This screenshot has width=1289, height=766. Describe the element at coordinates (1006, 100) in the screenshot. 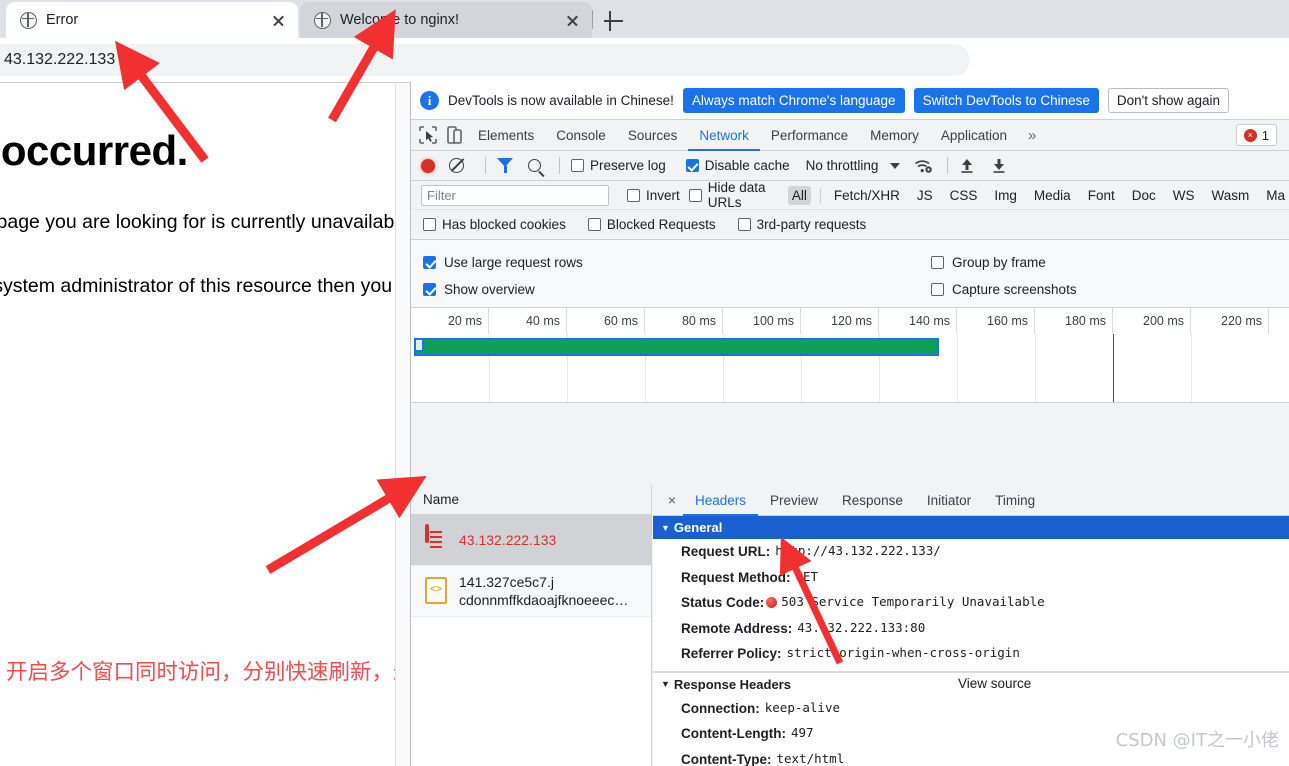

I see `switch-devtools-language-button: Switch DevTools to Chinese` at that location.